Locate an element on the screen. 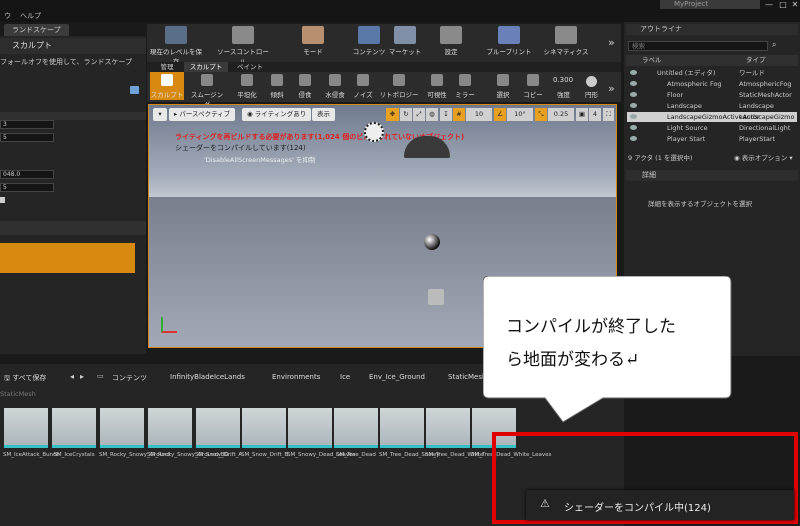 The height and width of the screenshot is (526, 800). tool-copy: コピー is located at coordinates (533, 86).